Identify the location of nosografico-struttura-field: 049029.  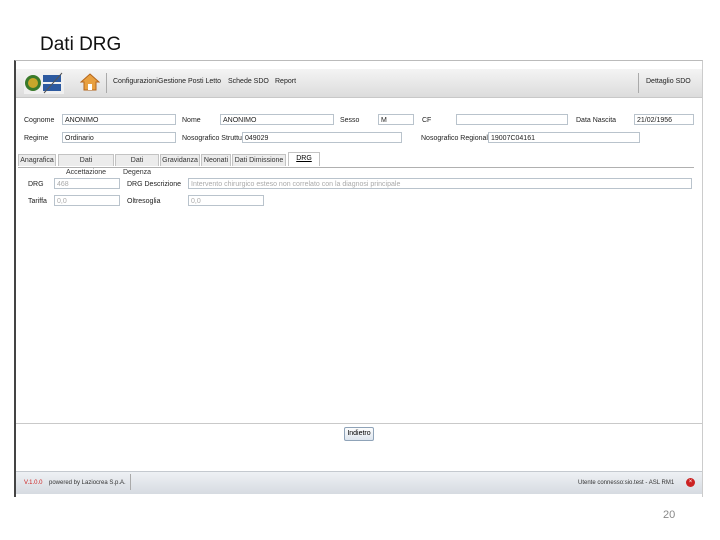
(322, 137).